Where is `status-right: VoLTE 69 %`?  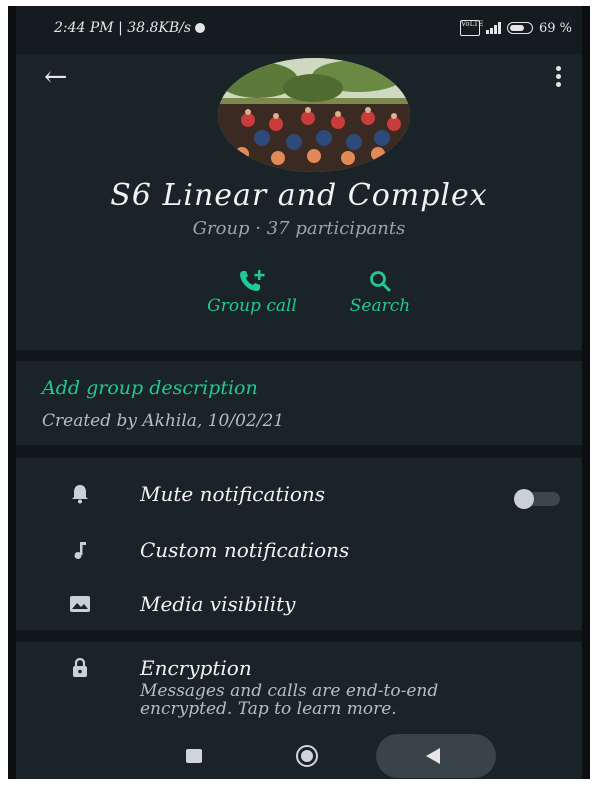 status-right: VoLTE 69 % is located at coordinates (515, 28).